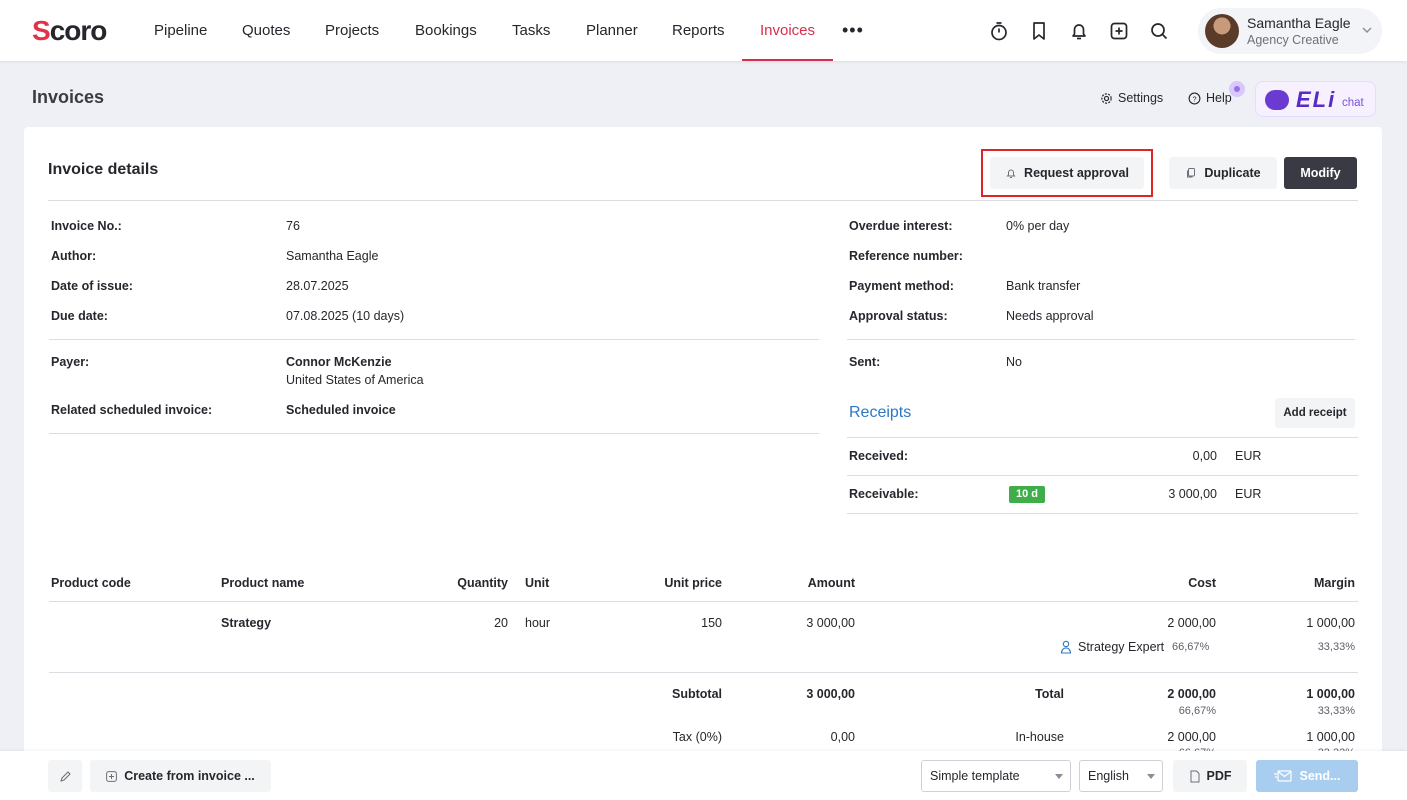  I want to click on received-amount: 0,00, so click(1204, 456).